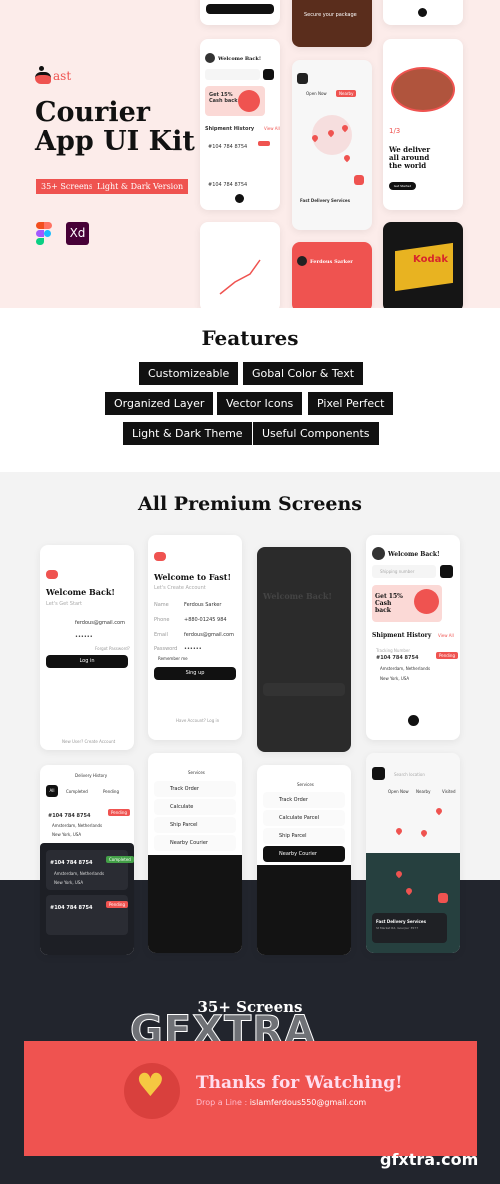 Image resolution: width=500 pixels, height=1184 pixels. What do you see at coordinates (195, 825) in the screenshot?
I see `service-ship-parcel: Ship Parcel` at bounding box center [195, 825].